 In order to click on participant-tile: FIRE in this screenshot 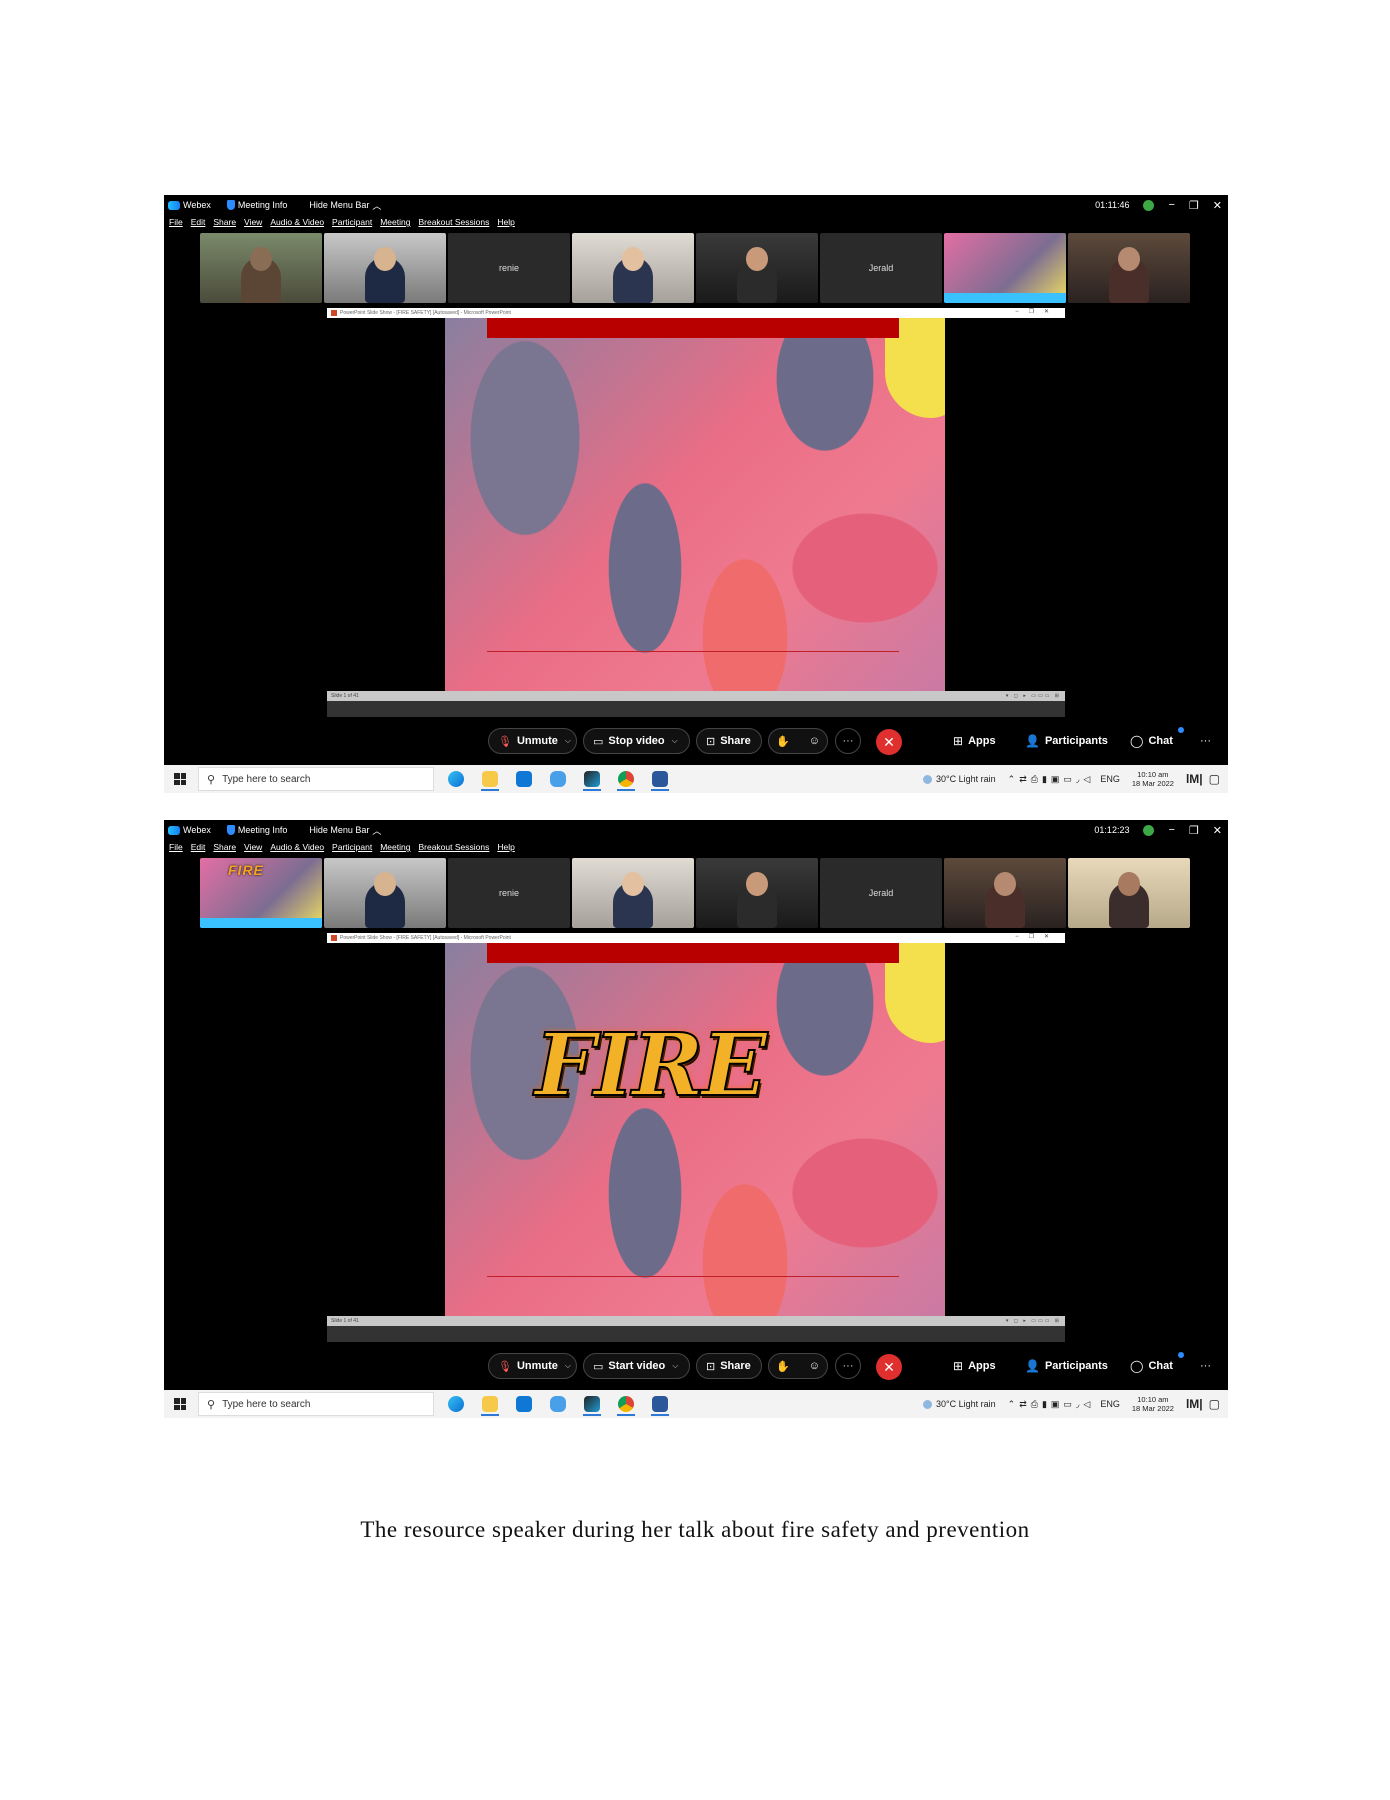, I will do `click(261, 893)`.